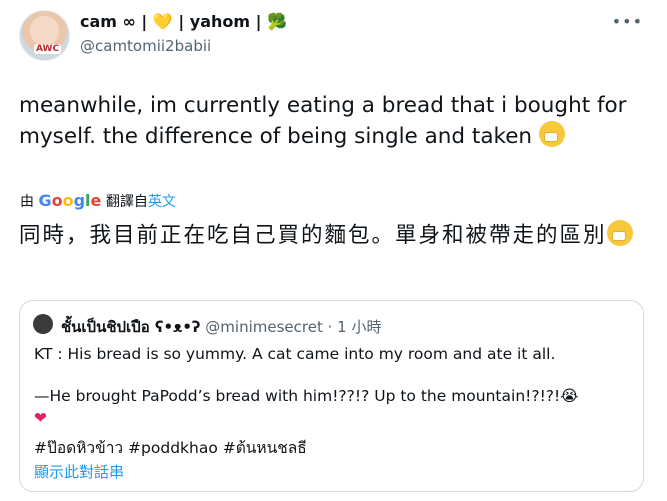  I want to click on show-thread-link: 顯示此對話串, so click(79, 471).